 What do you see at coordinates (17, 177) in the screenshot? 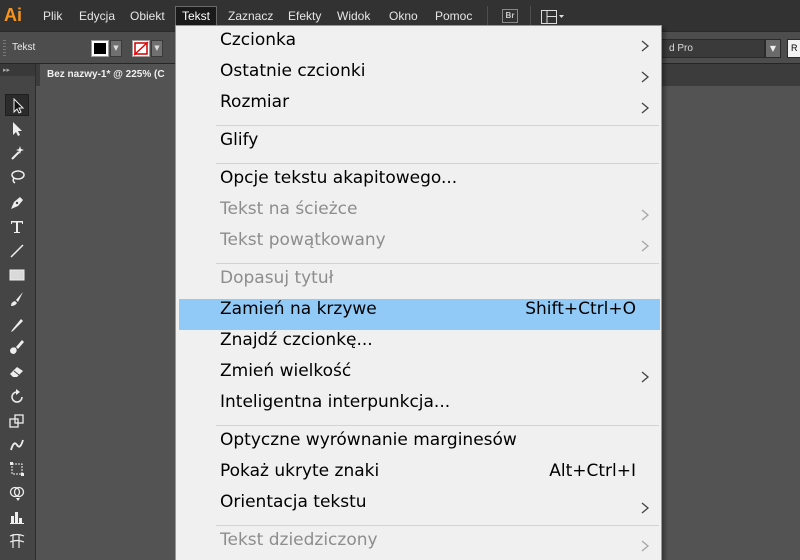
I see `lasso-tool-icon` at bounding box center [17, 177].